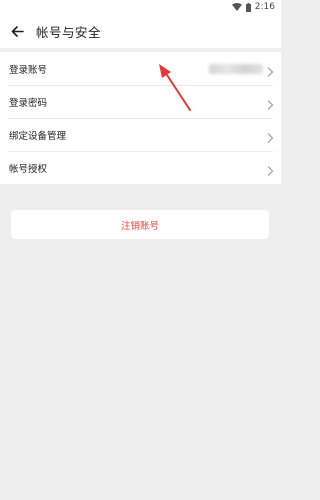  I want to click on row-label: 帐号授权, so click(28, 169).